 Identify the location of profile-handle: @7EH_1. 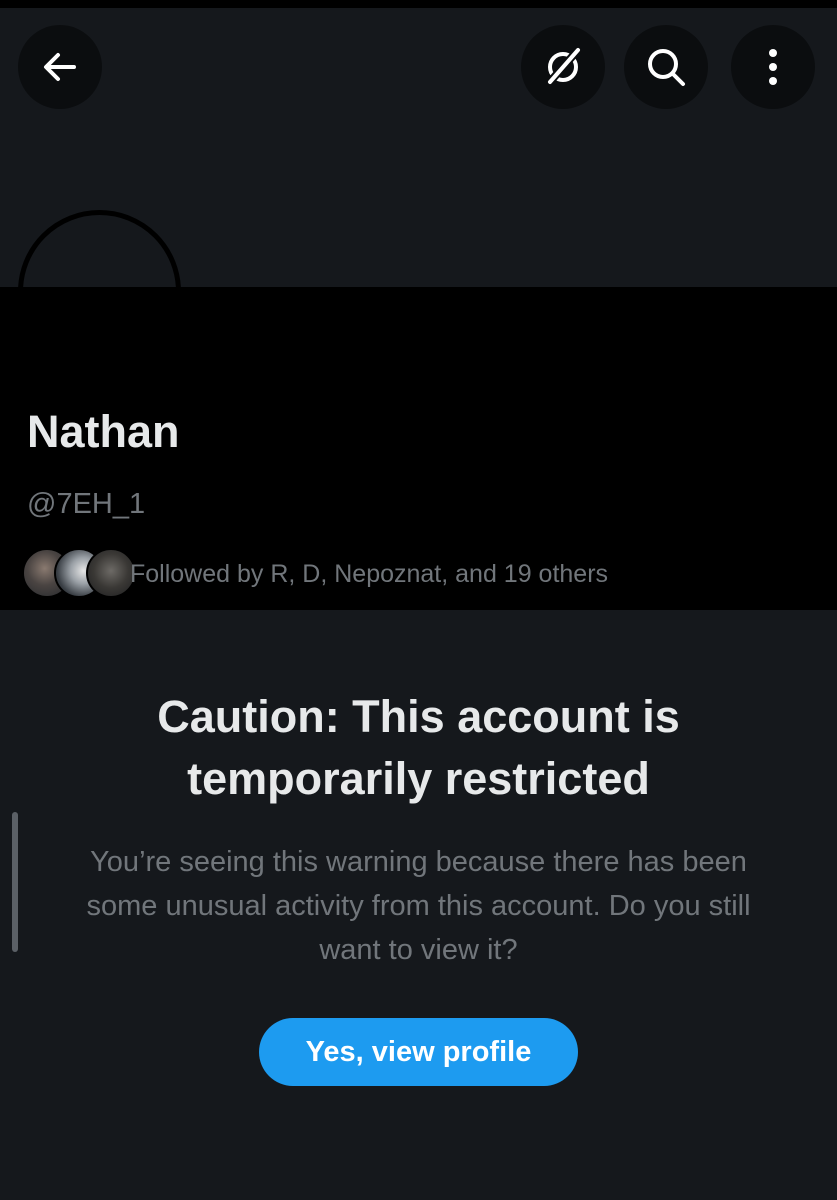
(86, 504).